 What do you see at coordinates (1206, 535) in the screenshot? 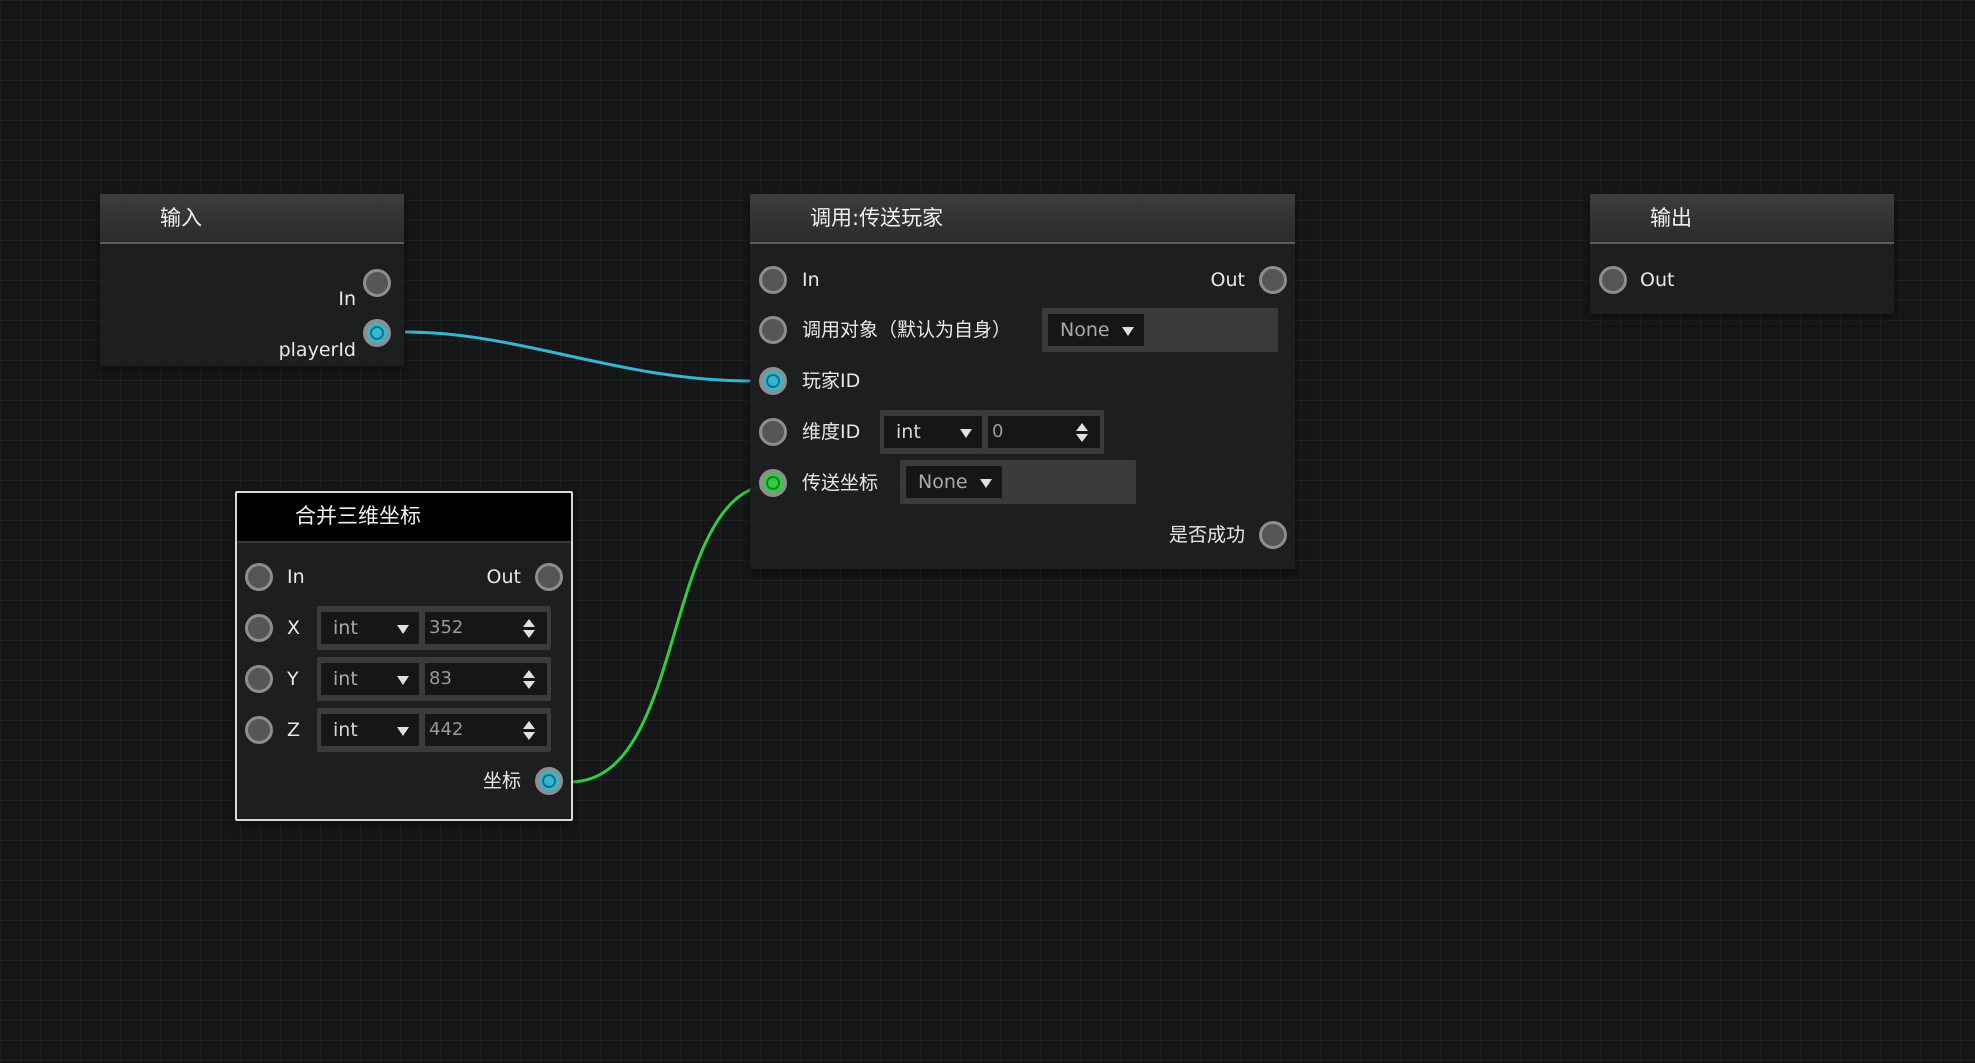
I see `teleport-success-label: 是否成功` at bounding box center [1206, 535].